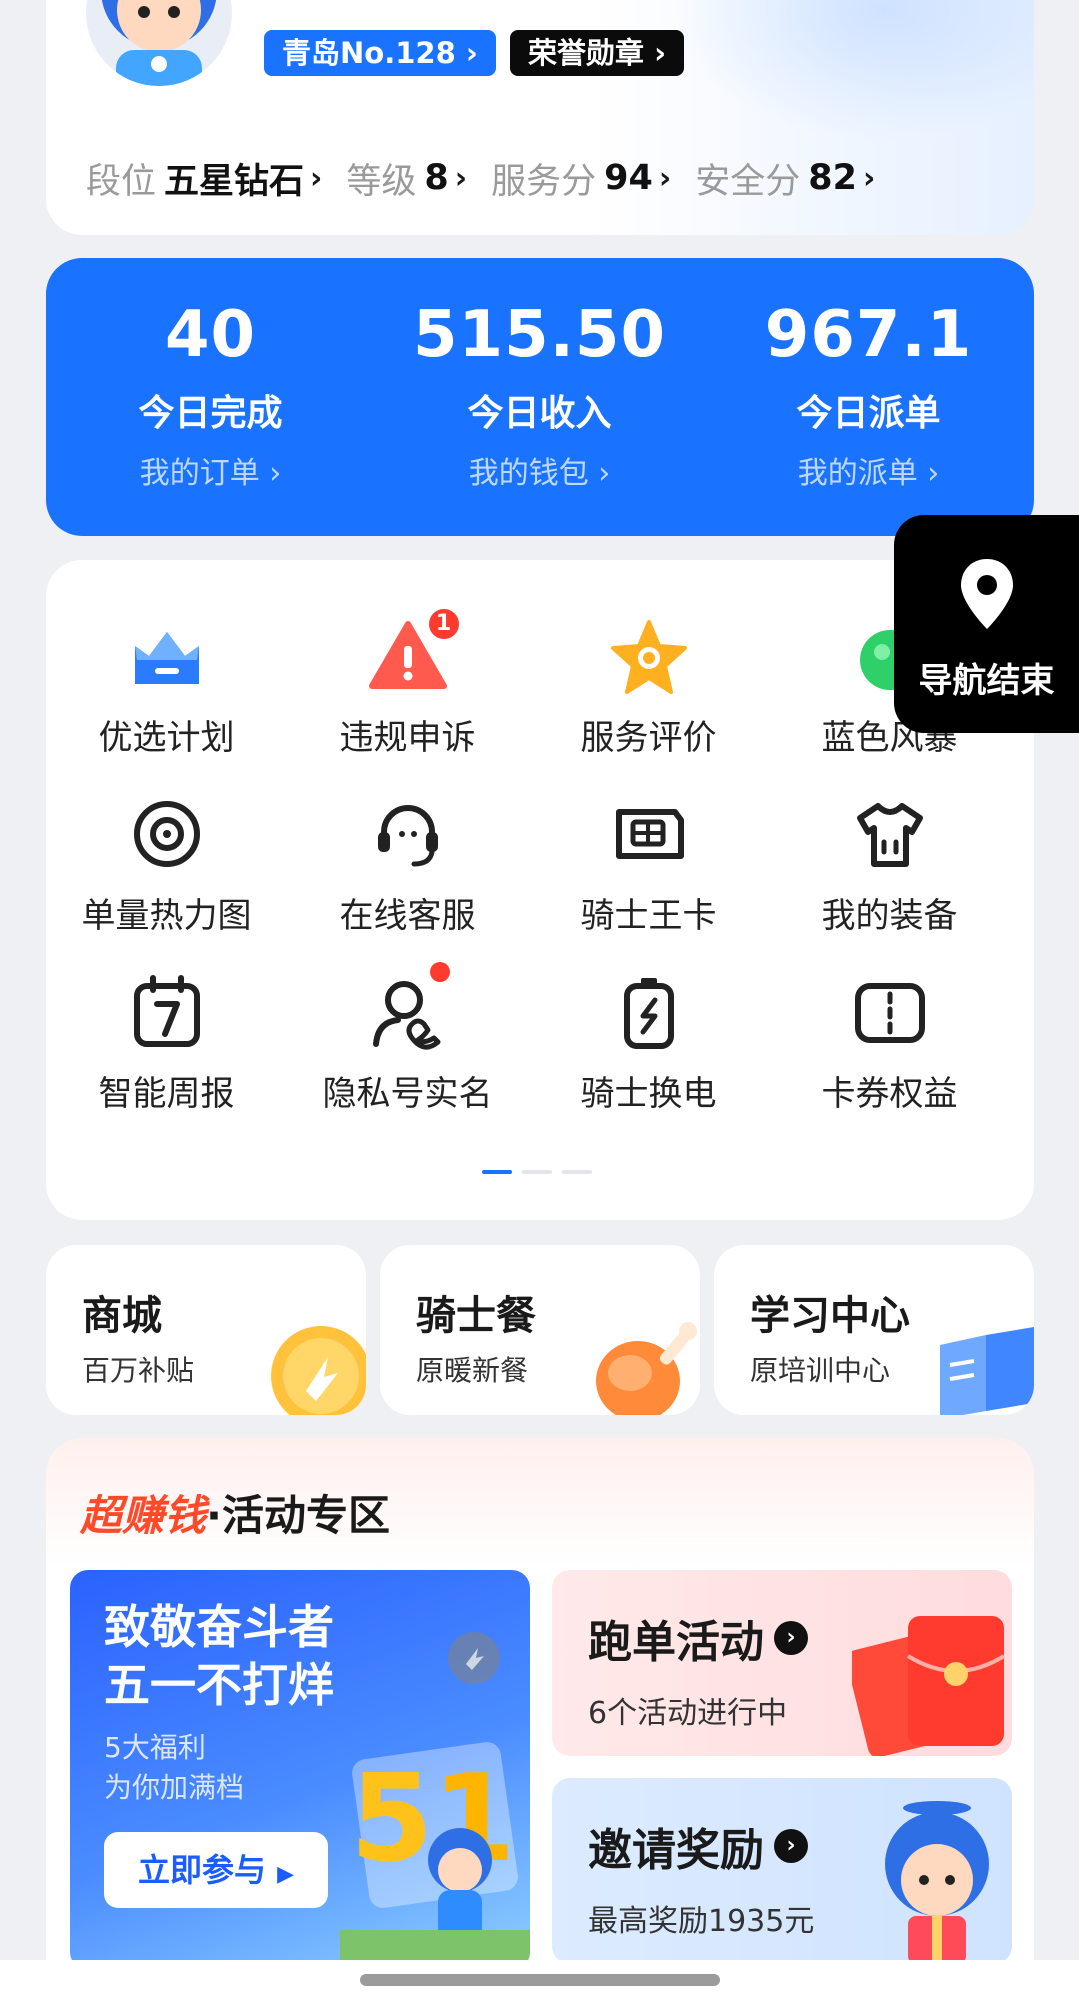 The image size is (1079, 2007). I want to click on activity-zone-title: 超赚钱·活动专区, so click(235, 1512).